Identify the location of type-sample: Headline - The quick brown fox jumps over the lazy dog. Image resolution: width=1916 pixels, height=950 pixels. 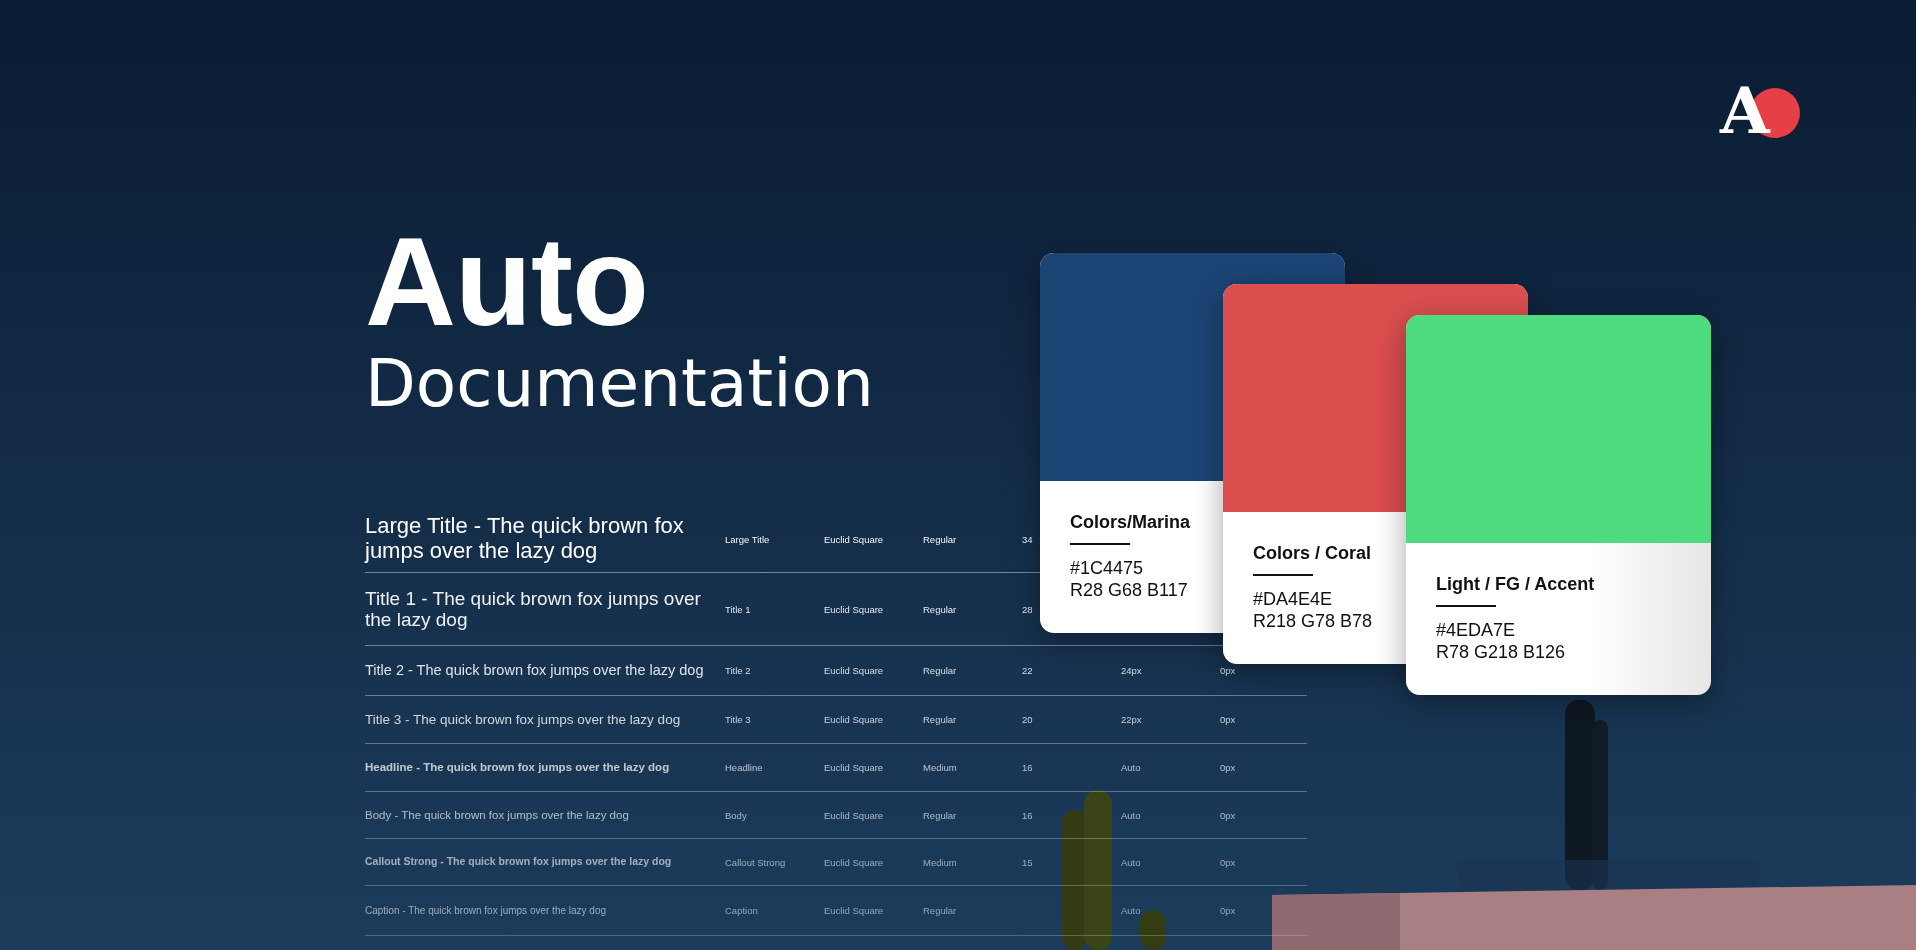
(518, 767).